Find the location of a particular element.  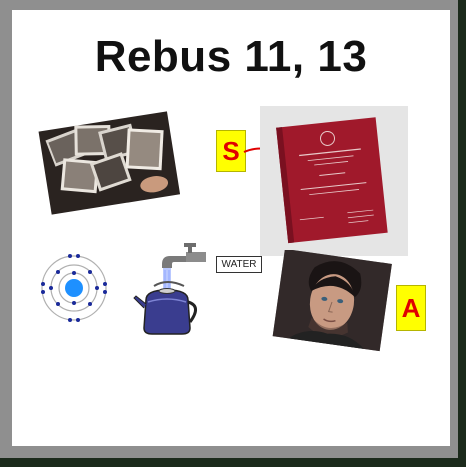

atom-icon is located at coordinates (74, 288).